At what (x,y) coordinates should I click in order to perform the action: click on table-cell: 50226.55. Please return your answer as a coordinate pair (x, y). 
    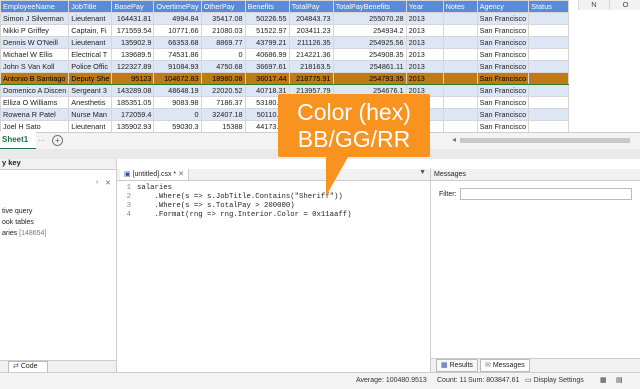
    Looking at the image, I should click on (267, 18).